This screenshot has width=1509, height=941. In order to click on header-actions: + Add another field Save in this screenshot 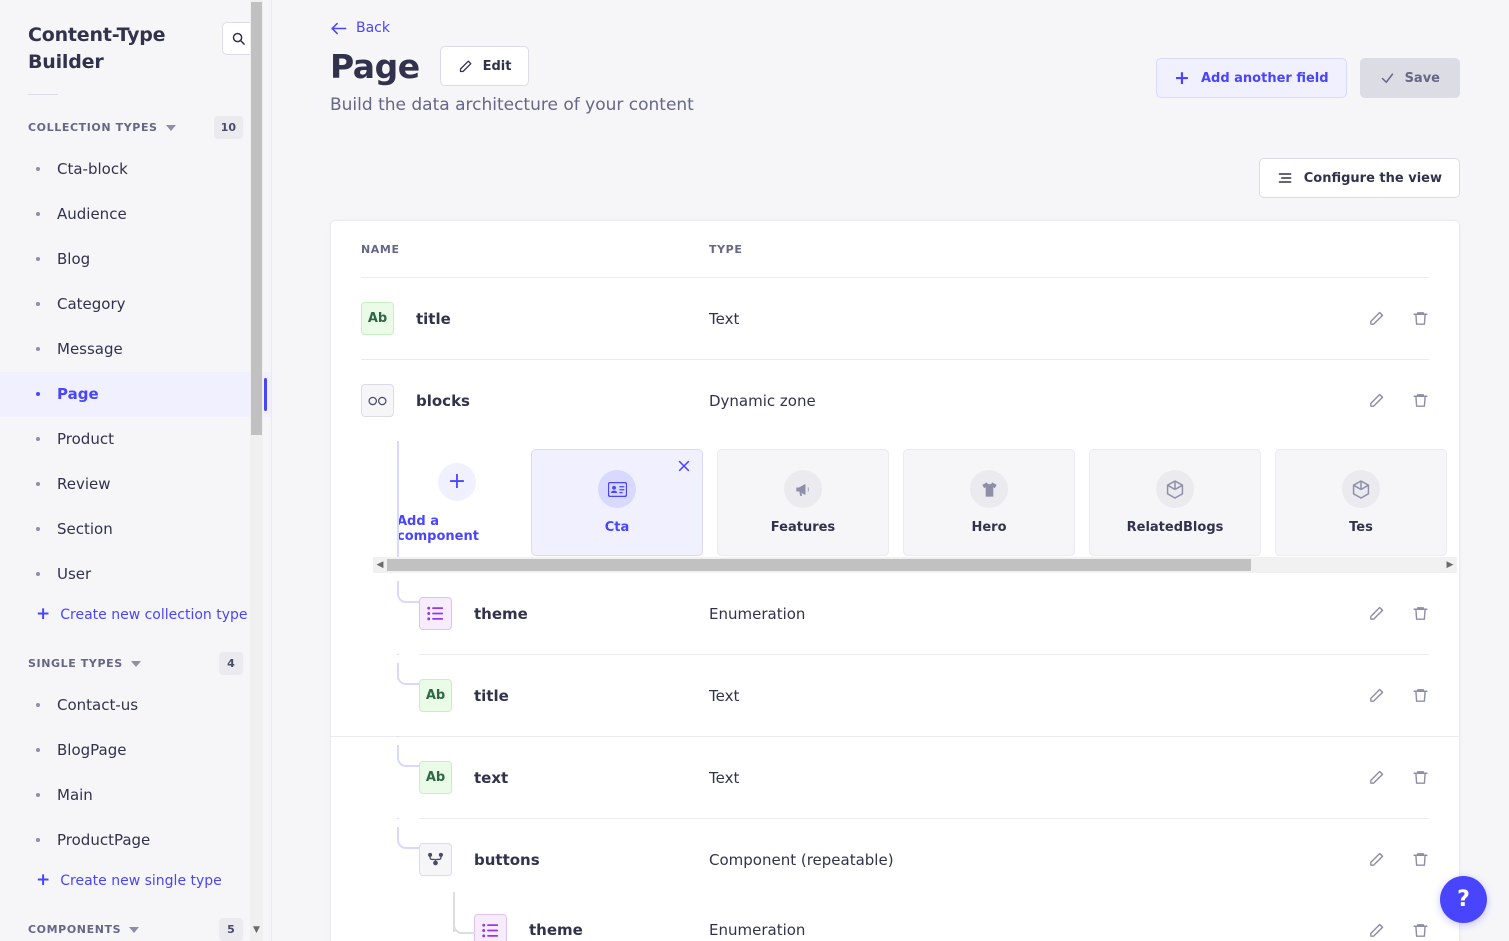, I will do `click(1308, 72)`.